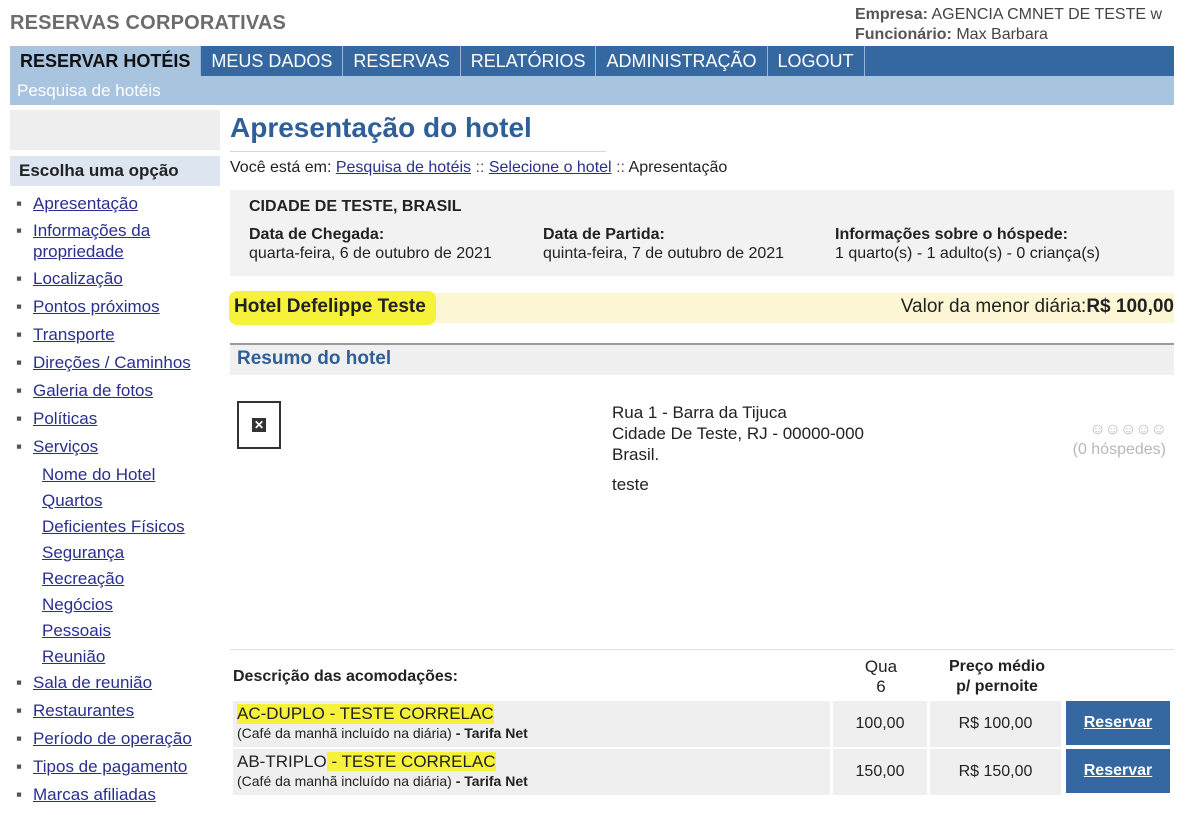 The image size is (1189, 815). I want to click on sidebar-item: ▪ Restaurantes, so click(75, 710).